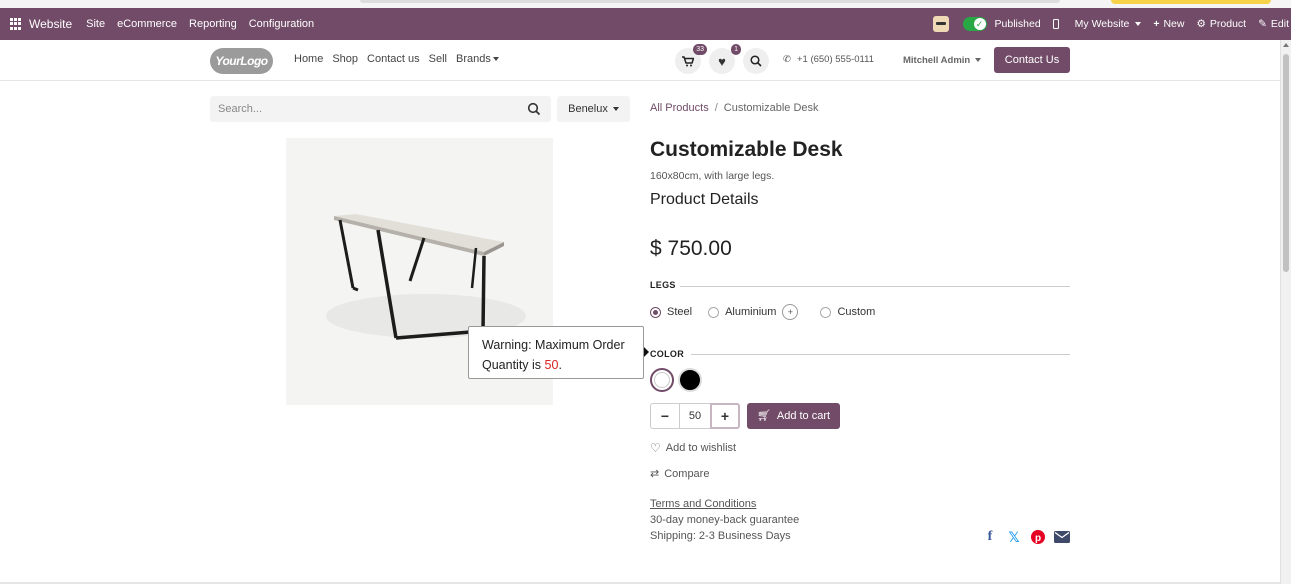 Image resolution: width=1291 pixels, height=584 pixels. What do you see at coordinates (690, 380) in the screenshot?
I see `color-swatch-black` at bounding box center [690, 380].